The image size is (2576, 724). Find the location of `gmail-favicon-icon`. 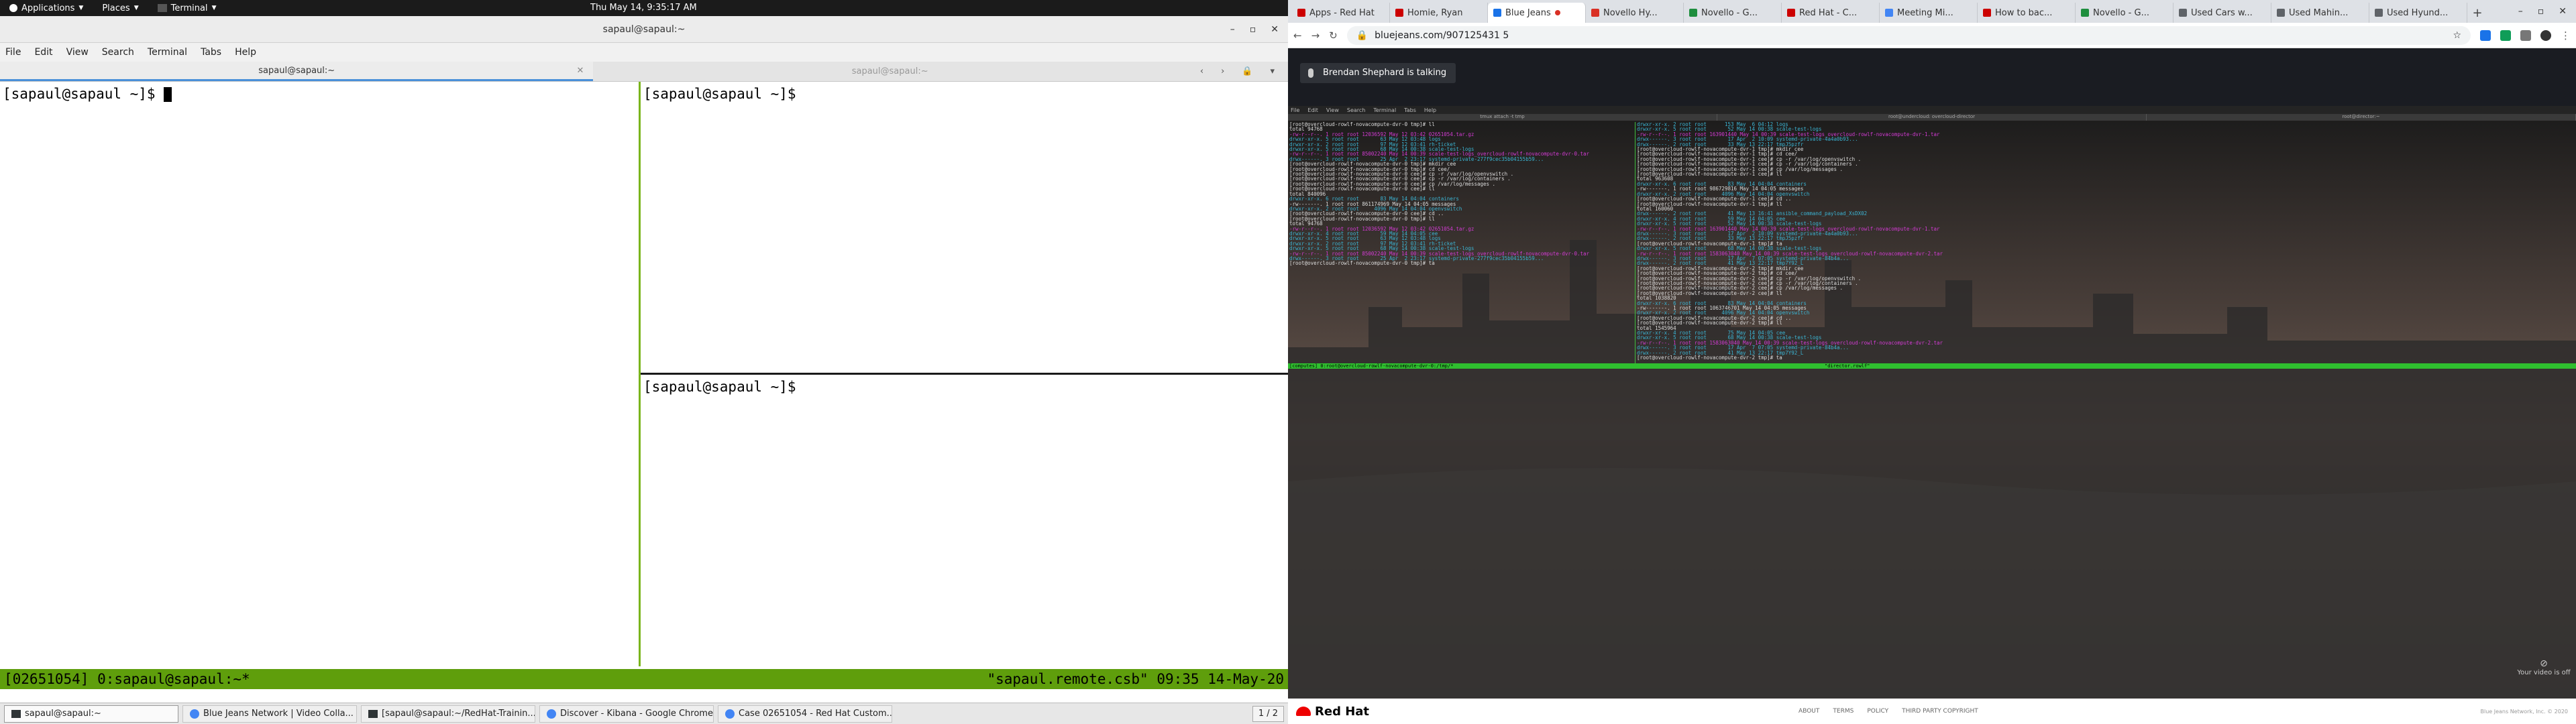

gmail-favicon-icon is located at coordinates (1595, 13).